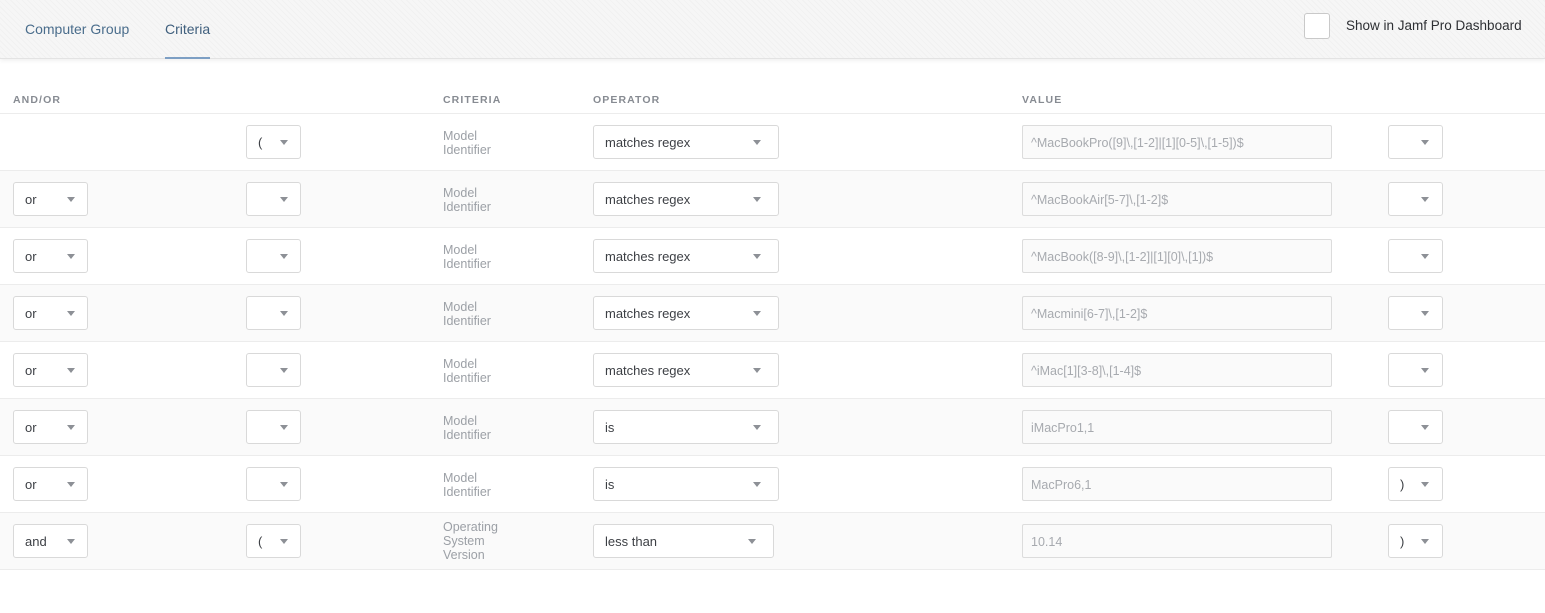  I want to click on tab-criteria: Criteria, so click(188, 29).